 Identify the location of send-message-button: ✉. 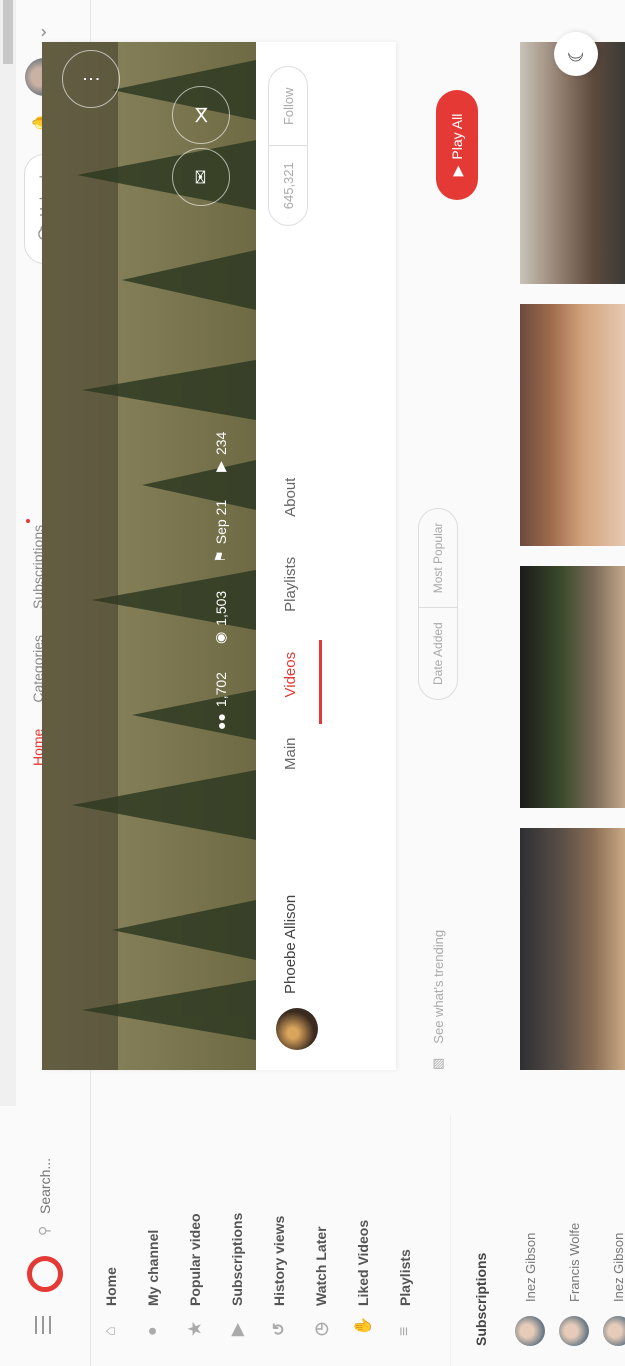
(201, 177).